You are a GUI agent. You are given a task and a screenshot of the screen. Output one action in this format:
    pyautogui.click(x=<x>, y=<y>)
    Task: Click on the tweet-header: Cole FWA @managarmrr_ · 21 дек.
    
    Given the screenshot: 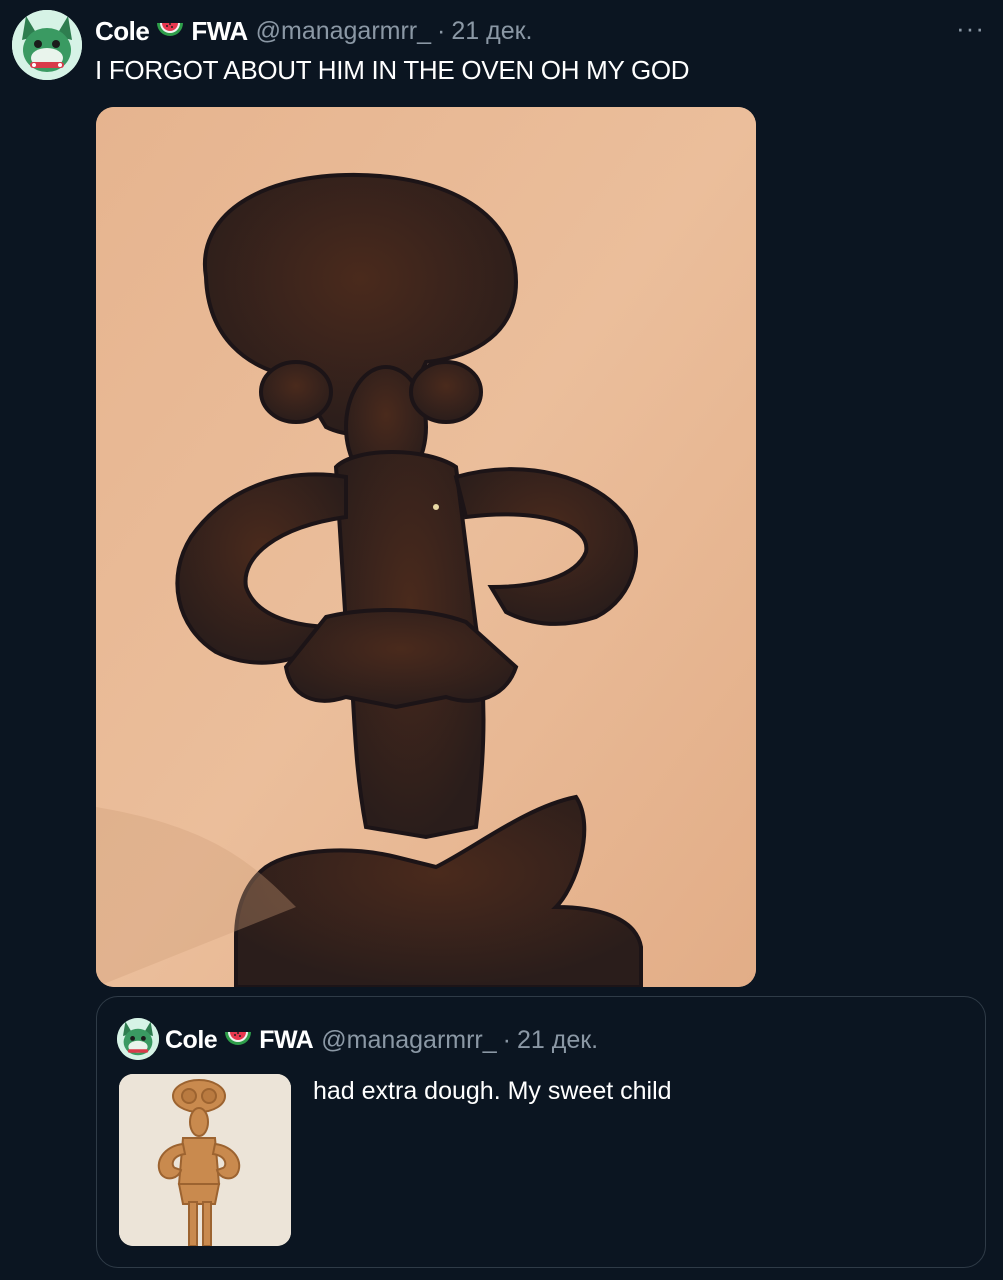 What is the action you would take?
    pyautogui.click(x=314, y=31)
    